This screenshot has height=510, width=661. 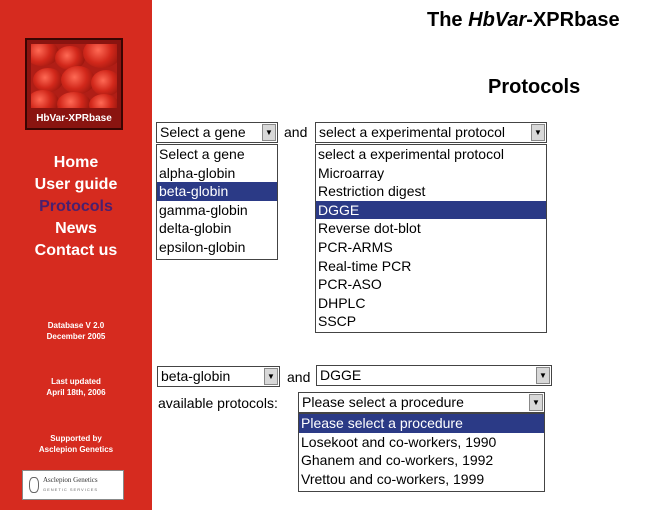 I want to click on gene-select-value: Select a gene, so click(x=203, y=132).